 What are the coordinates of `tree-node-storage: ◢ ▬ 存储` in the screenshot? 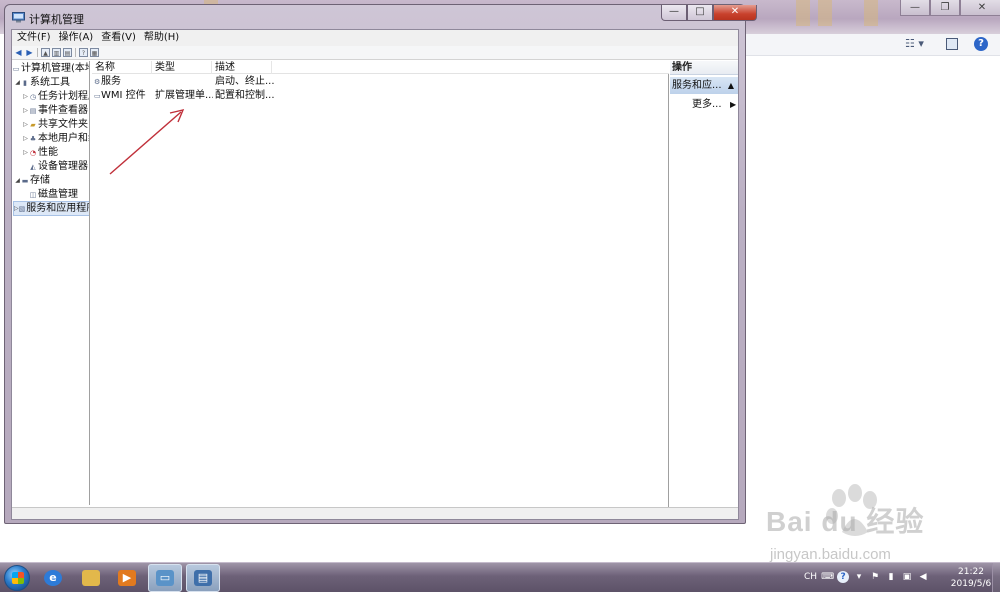 It's located at (32, 180).